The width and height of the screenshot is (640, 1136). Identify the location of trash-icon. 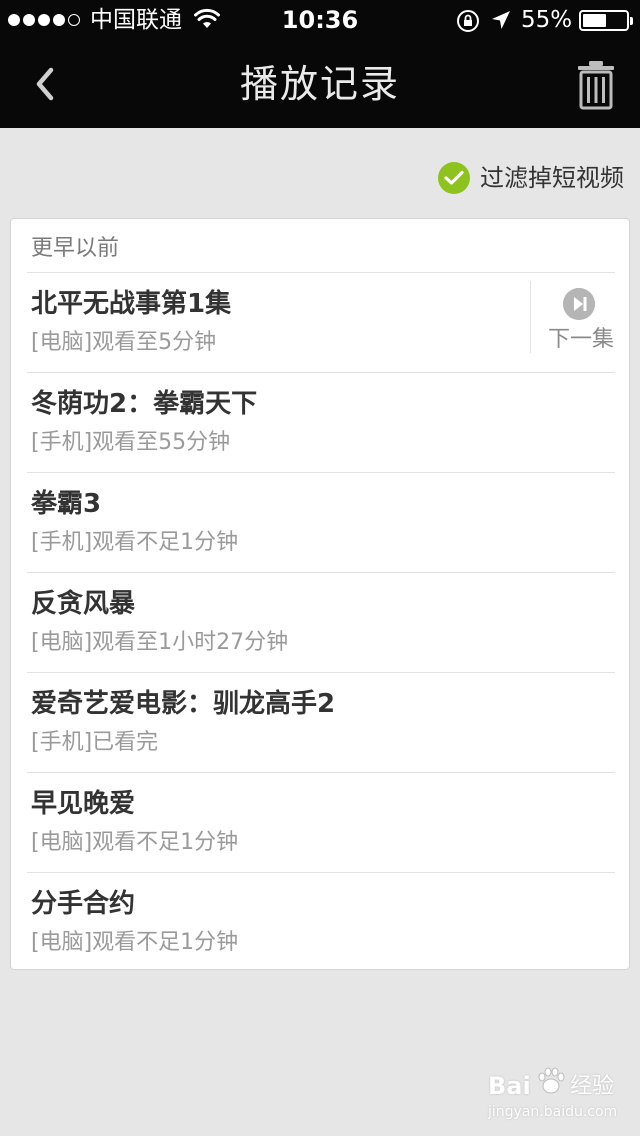
(596, 85).